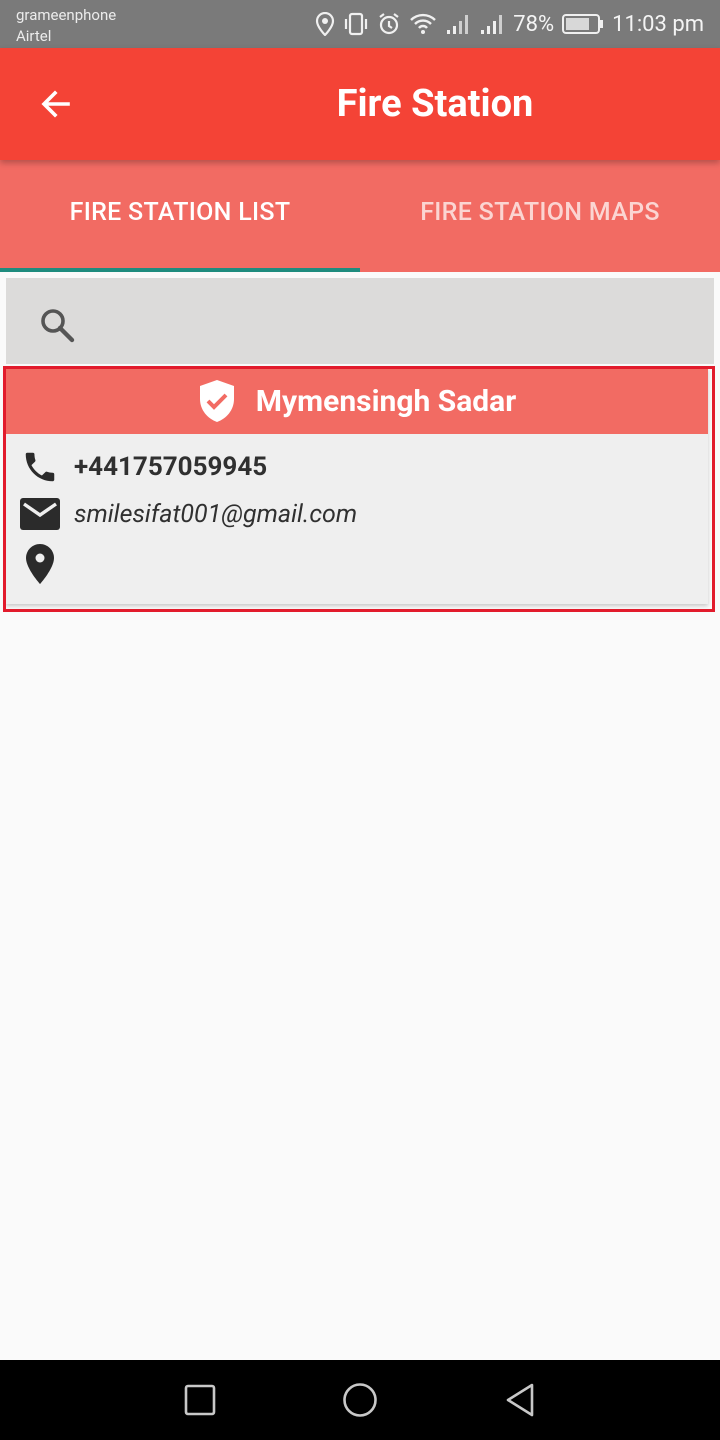 The height and width of the screenshot is (1440, 720). I want to click on station-address-row, so click(47, 564).